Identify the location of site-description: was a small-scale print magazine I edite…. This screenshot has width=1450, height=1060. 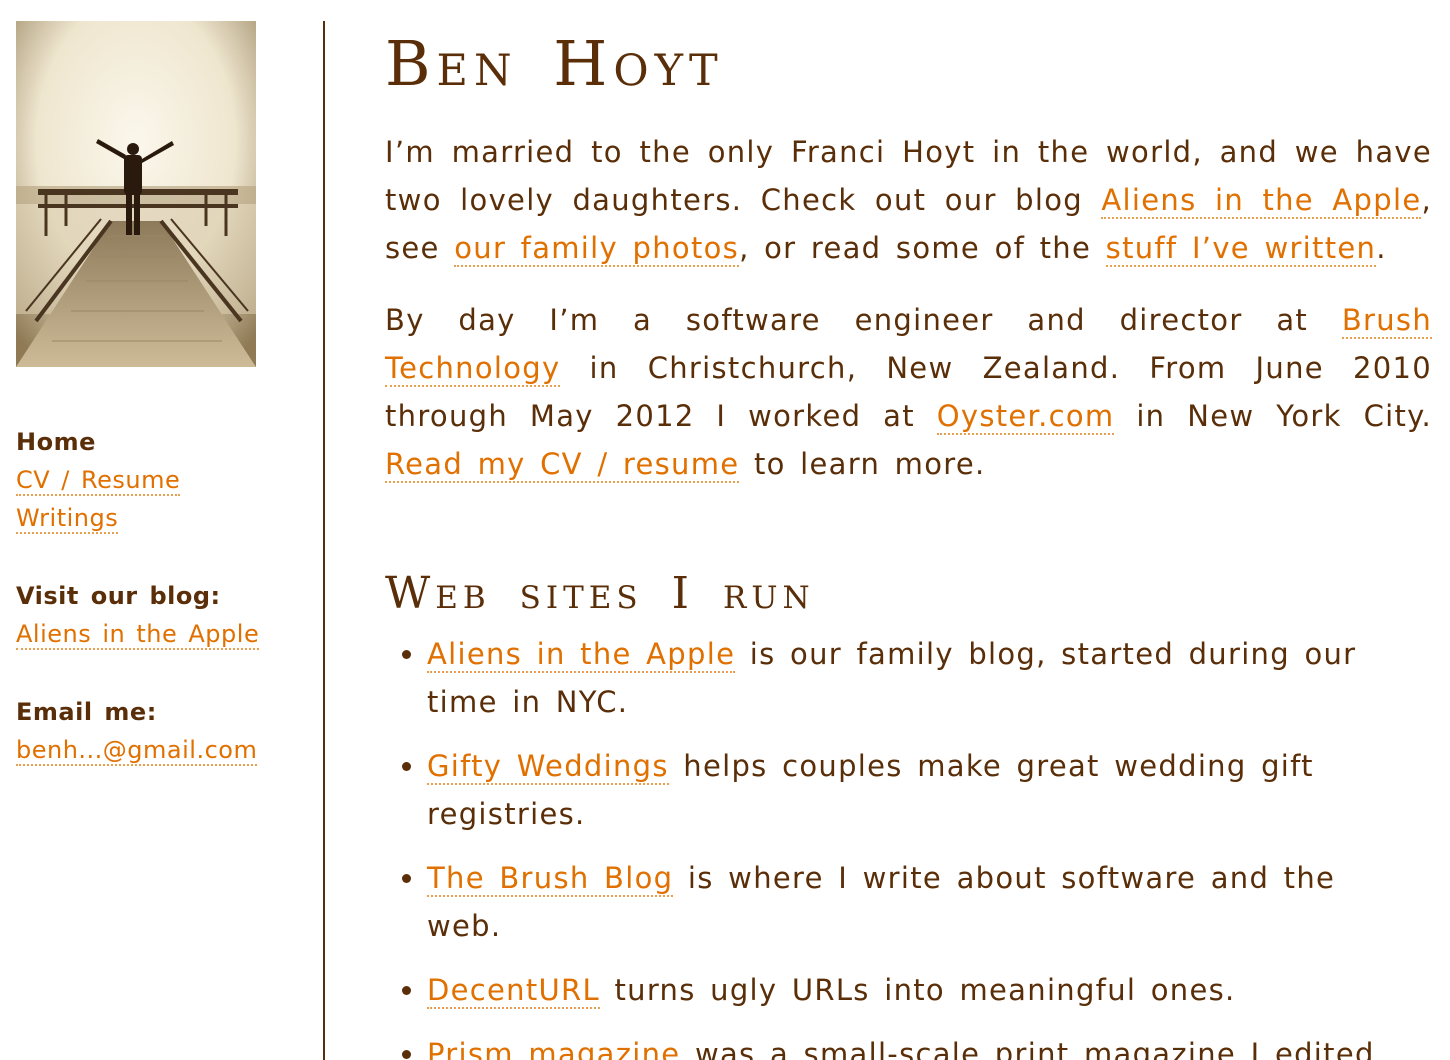
(1033, 1048).